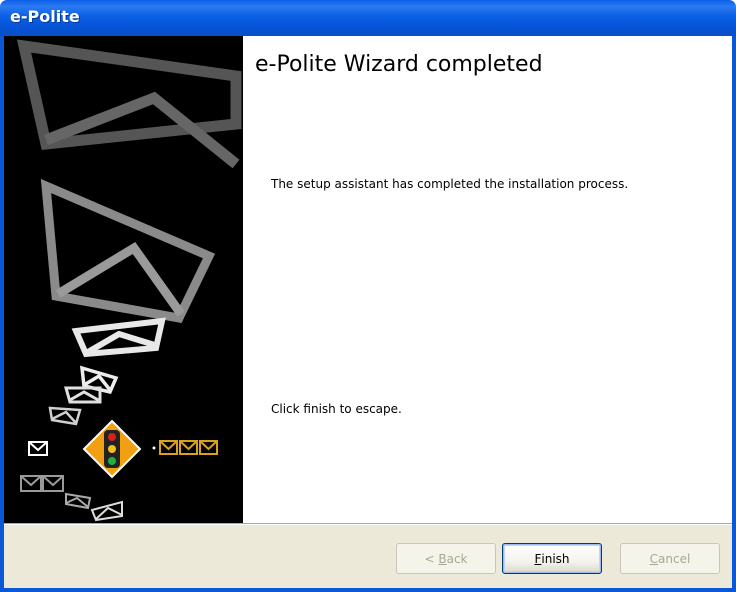 The width and height of the screenshot is (736, 592). What do you see at coordinates (442, 558) in the screenshot?
I see `back-button-accelerator: B` at bounding box center [442, 558].